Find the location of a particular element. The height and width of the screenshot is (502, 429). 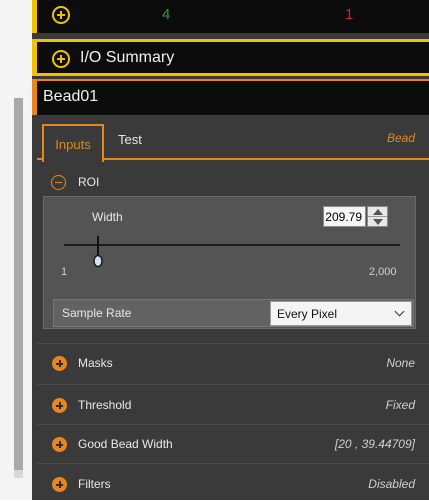

sample-rate-value: Every Pixel is located at coordinates (307, 313).